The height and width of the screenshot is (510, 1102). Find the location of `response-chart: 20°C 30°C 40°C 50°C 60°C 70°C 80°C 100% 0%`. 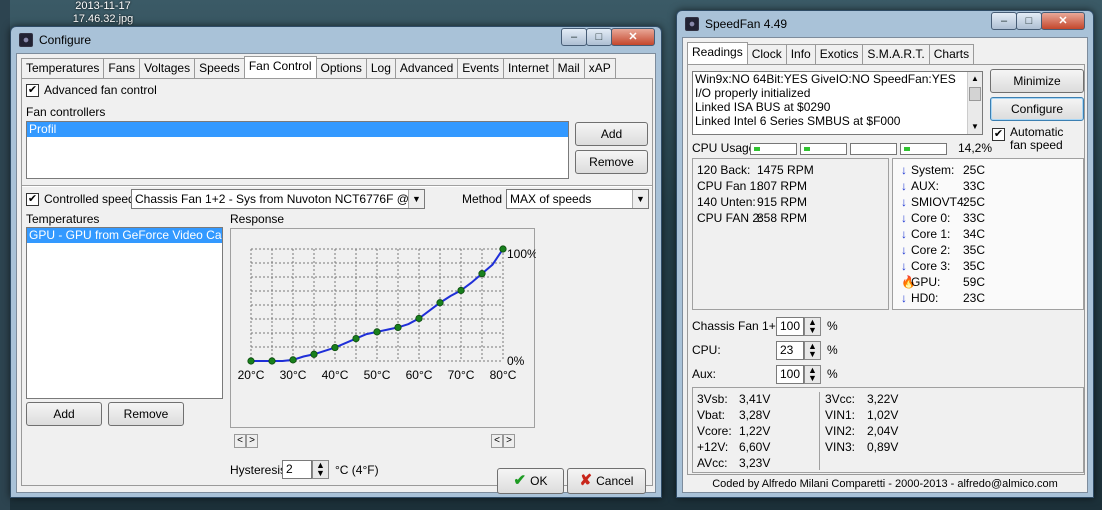

response-chart: 20°C 30°C 40°C 50°C 60°C 70°C 80°C 100% 0% is located at coordinates (383, 329).